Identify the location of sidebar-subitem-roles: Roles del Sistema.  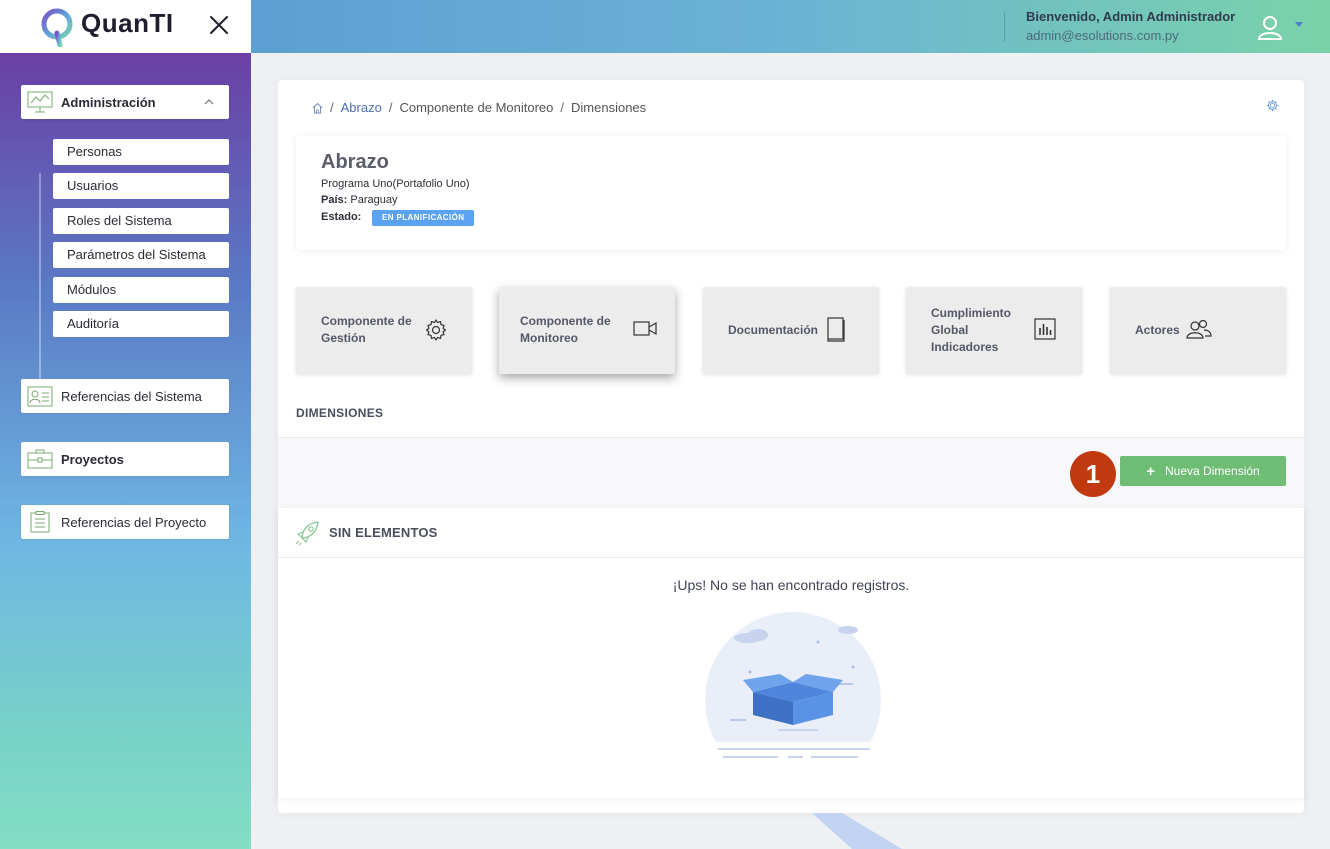
(141, 221).